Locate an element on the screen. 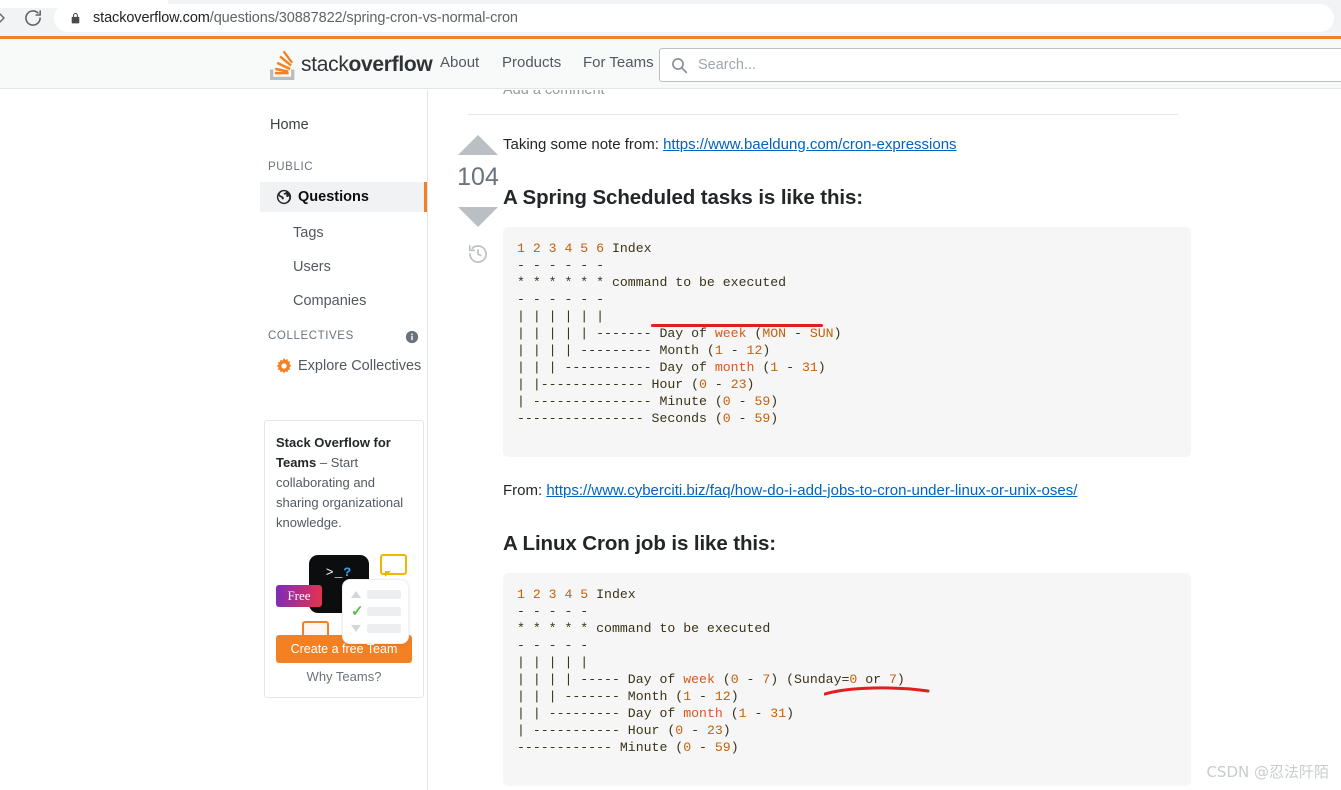 The image size is (1341, 790). sidebar-item-home: Home is located at coordinates (289, 125).